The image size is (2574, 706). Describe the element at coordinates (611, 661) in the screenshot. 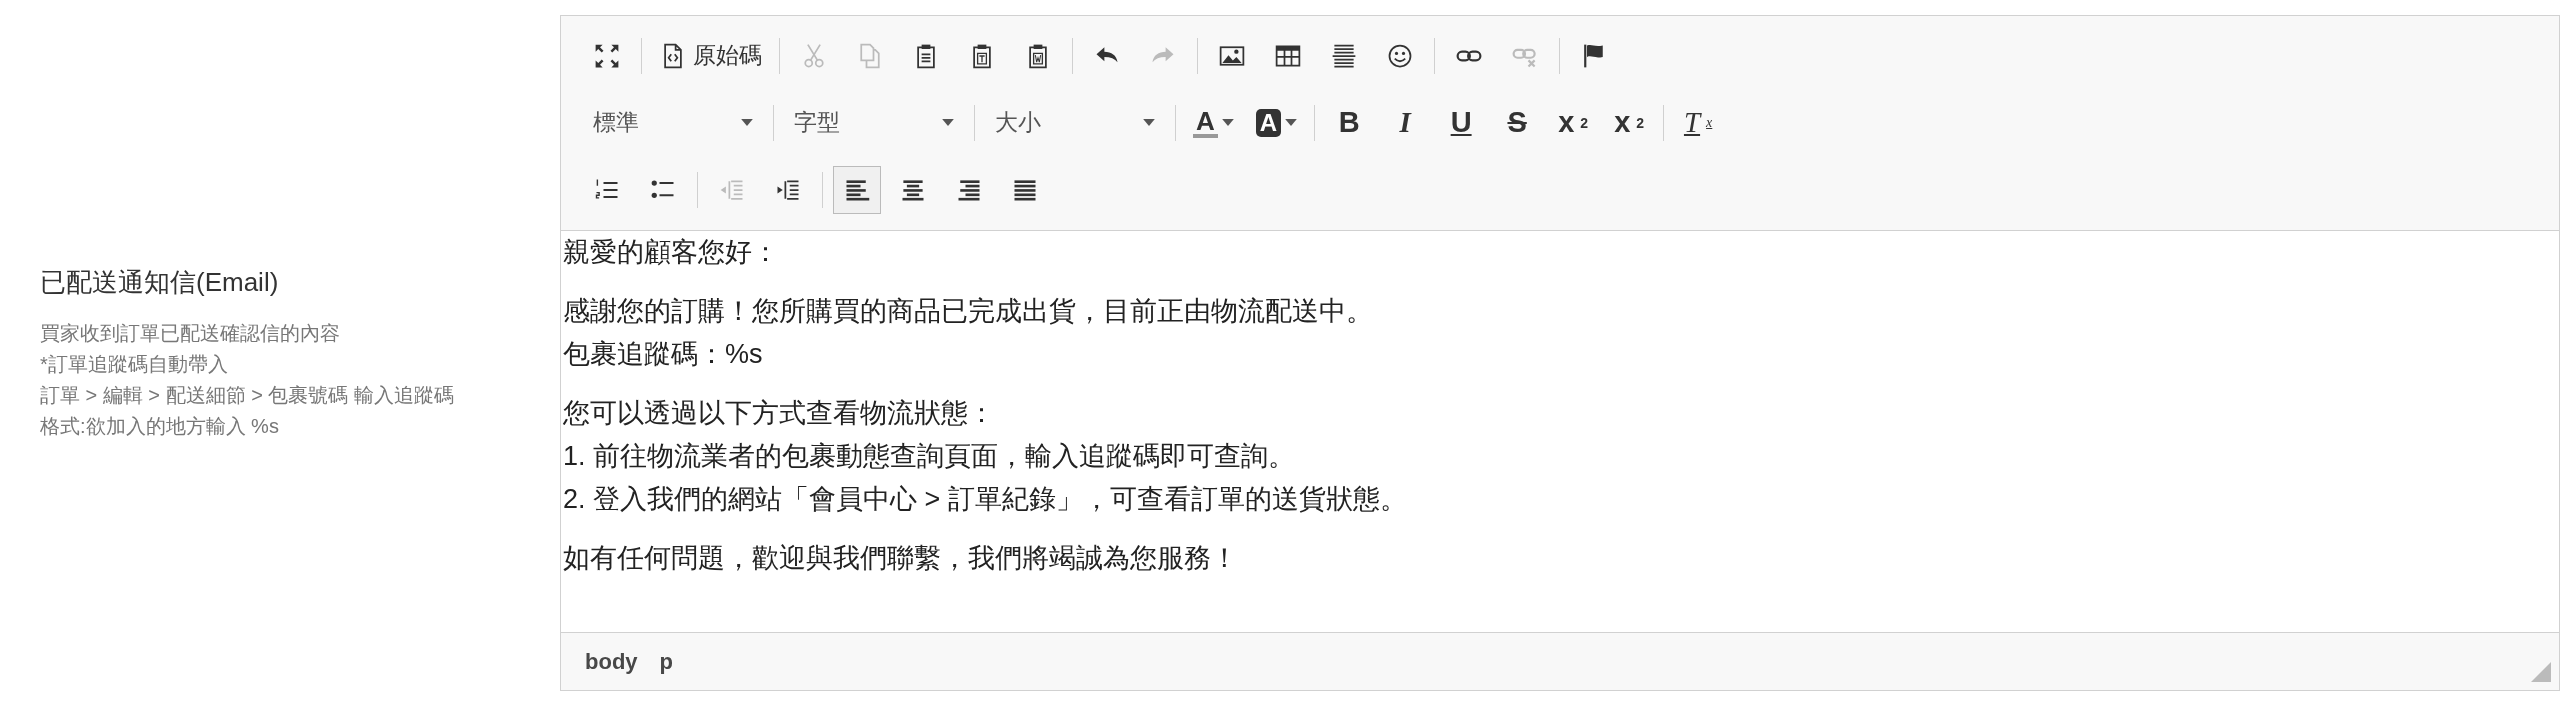

I see `element-path-item: body` at that location.